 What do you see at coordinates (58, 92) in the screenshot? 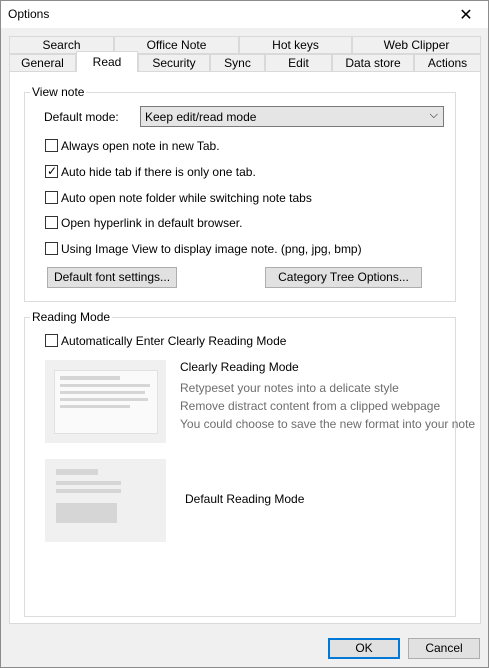
I see `view-note-title: View note` at bounding box center [58, 92].